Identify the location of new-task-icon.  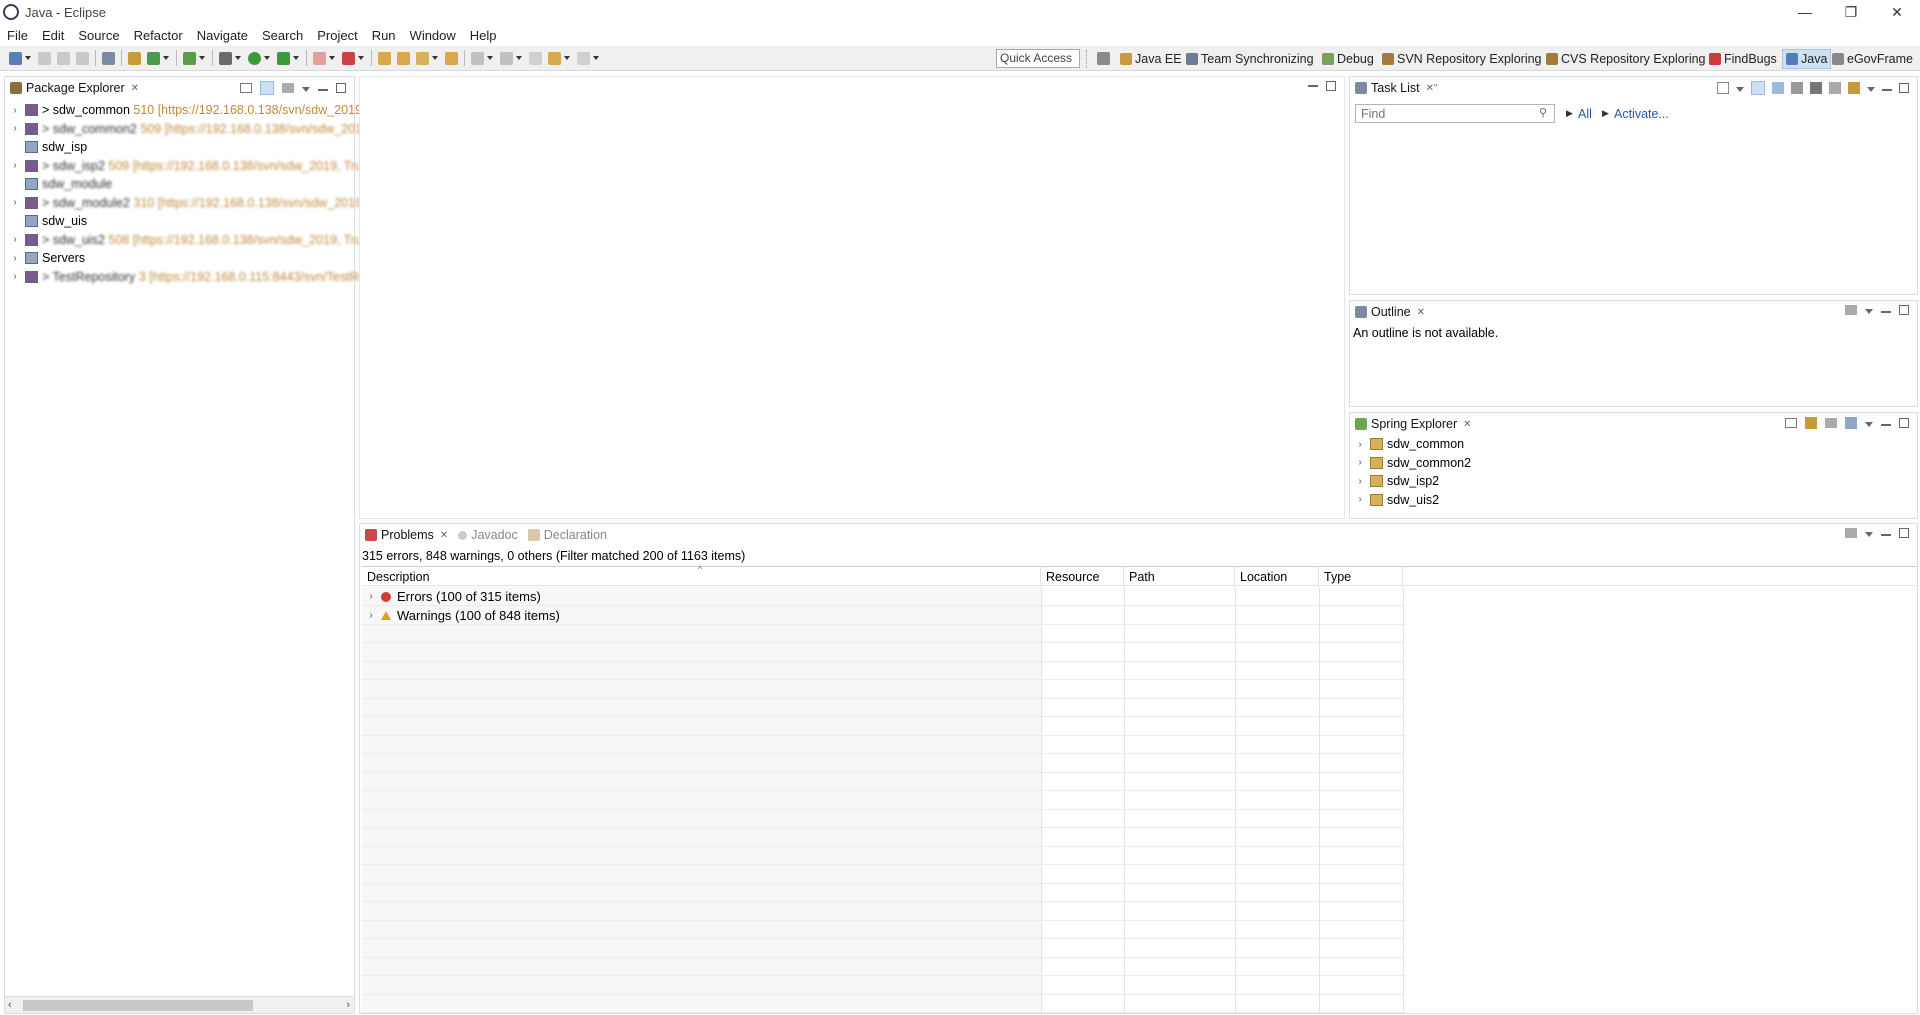
(1723, 88).